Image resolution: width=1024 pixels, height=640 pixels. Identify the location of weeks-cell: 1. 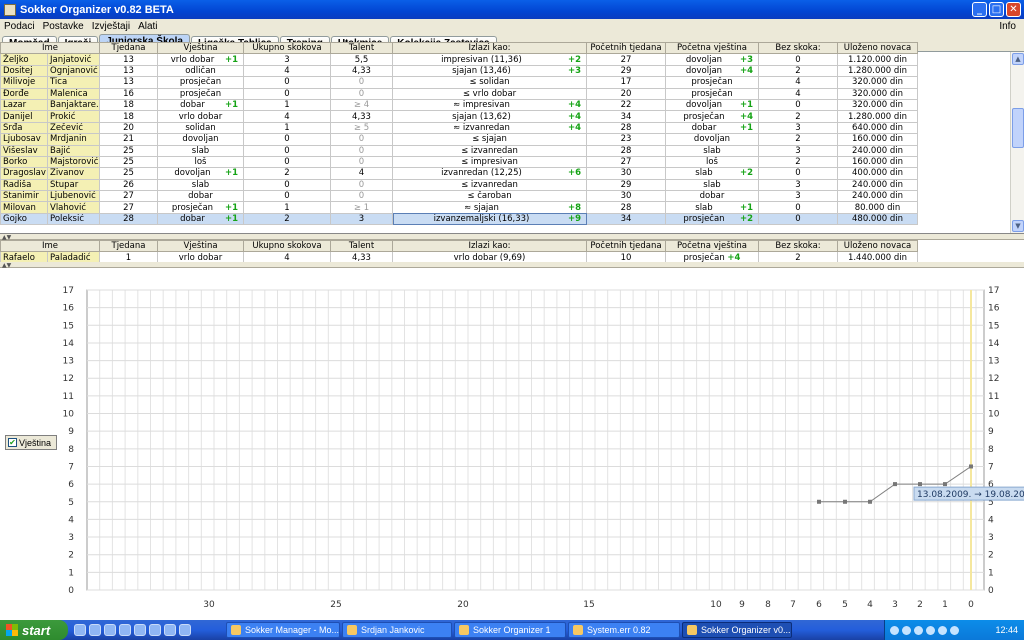
(128, 256).